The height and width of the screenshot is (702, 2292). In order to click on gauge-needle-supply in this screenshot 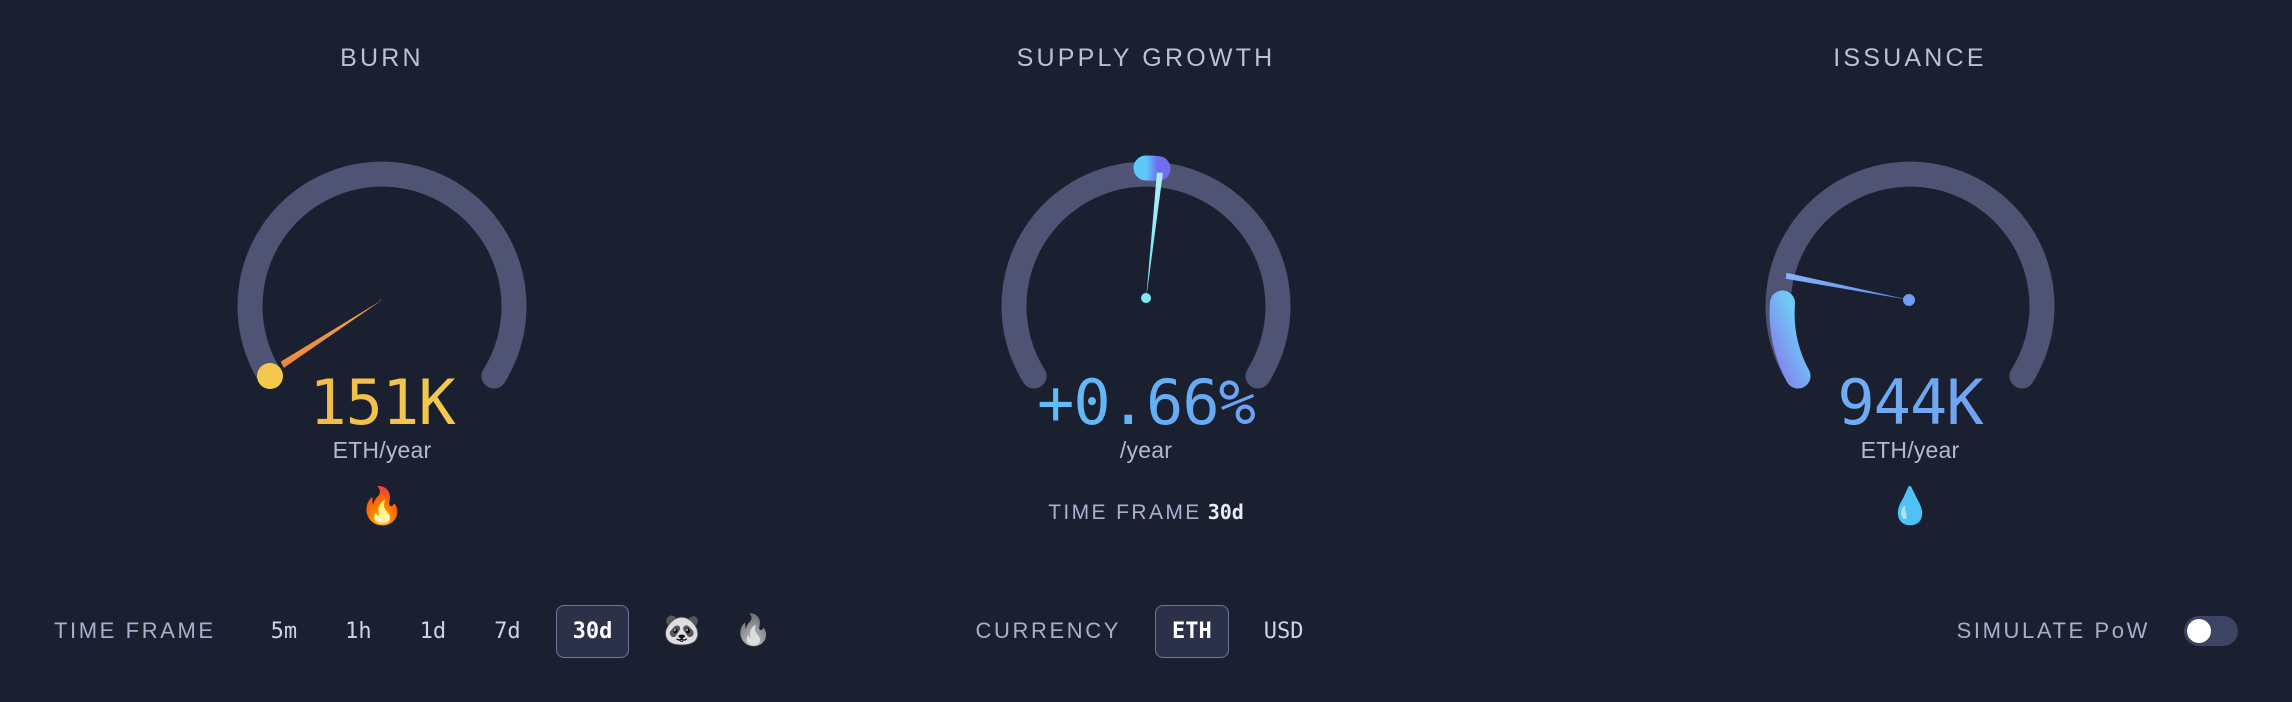, I will do `click(1152, 237)`.